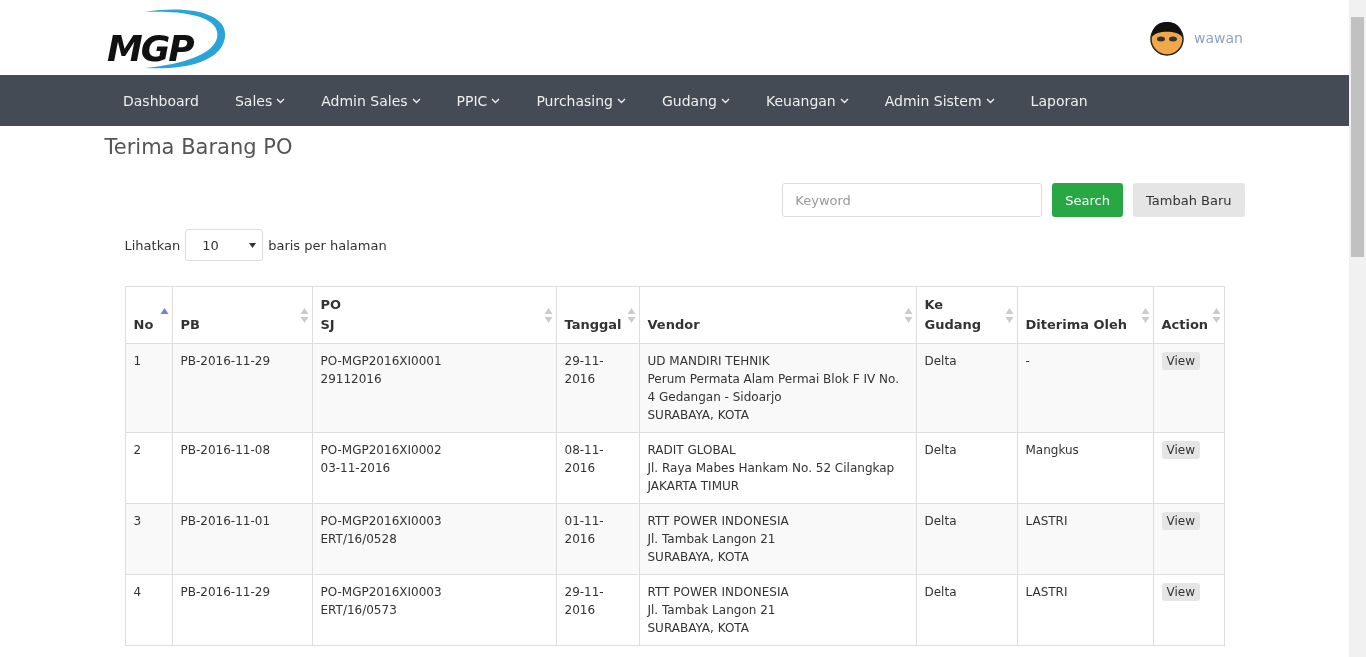  Describe the element at coordinates (1189, 200) in the screenshot. I see `add-new-button: Tambah Baru` at that location.